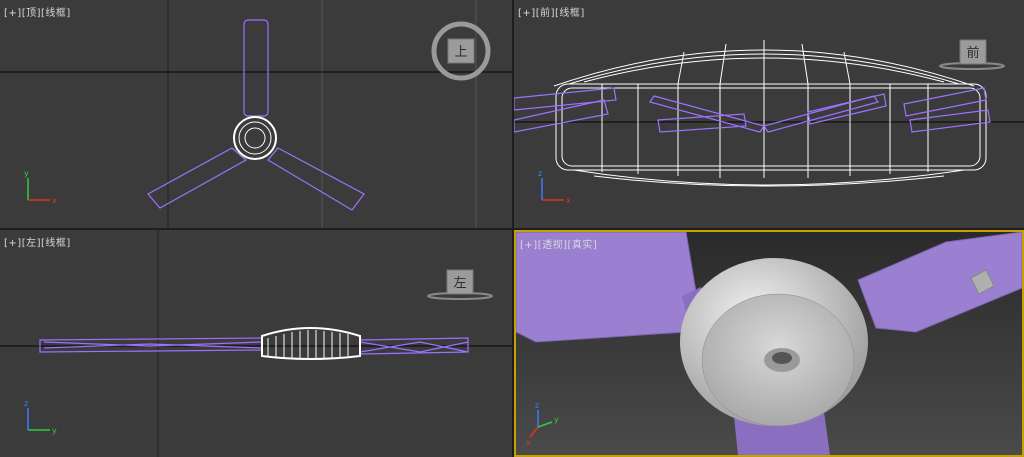 The height and width of the screenshot is (457, 1024). I want to click on view-type-button: [前], so click(545, 13).